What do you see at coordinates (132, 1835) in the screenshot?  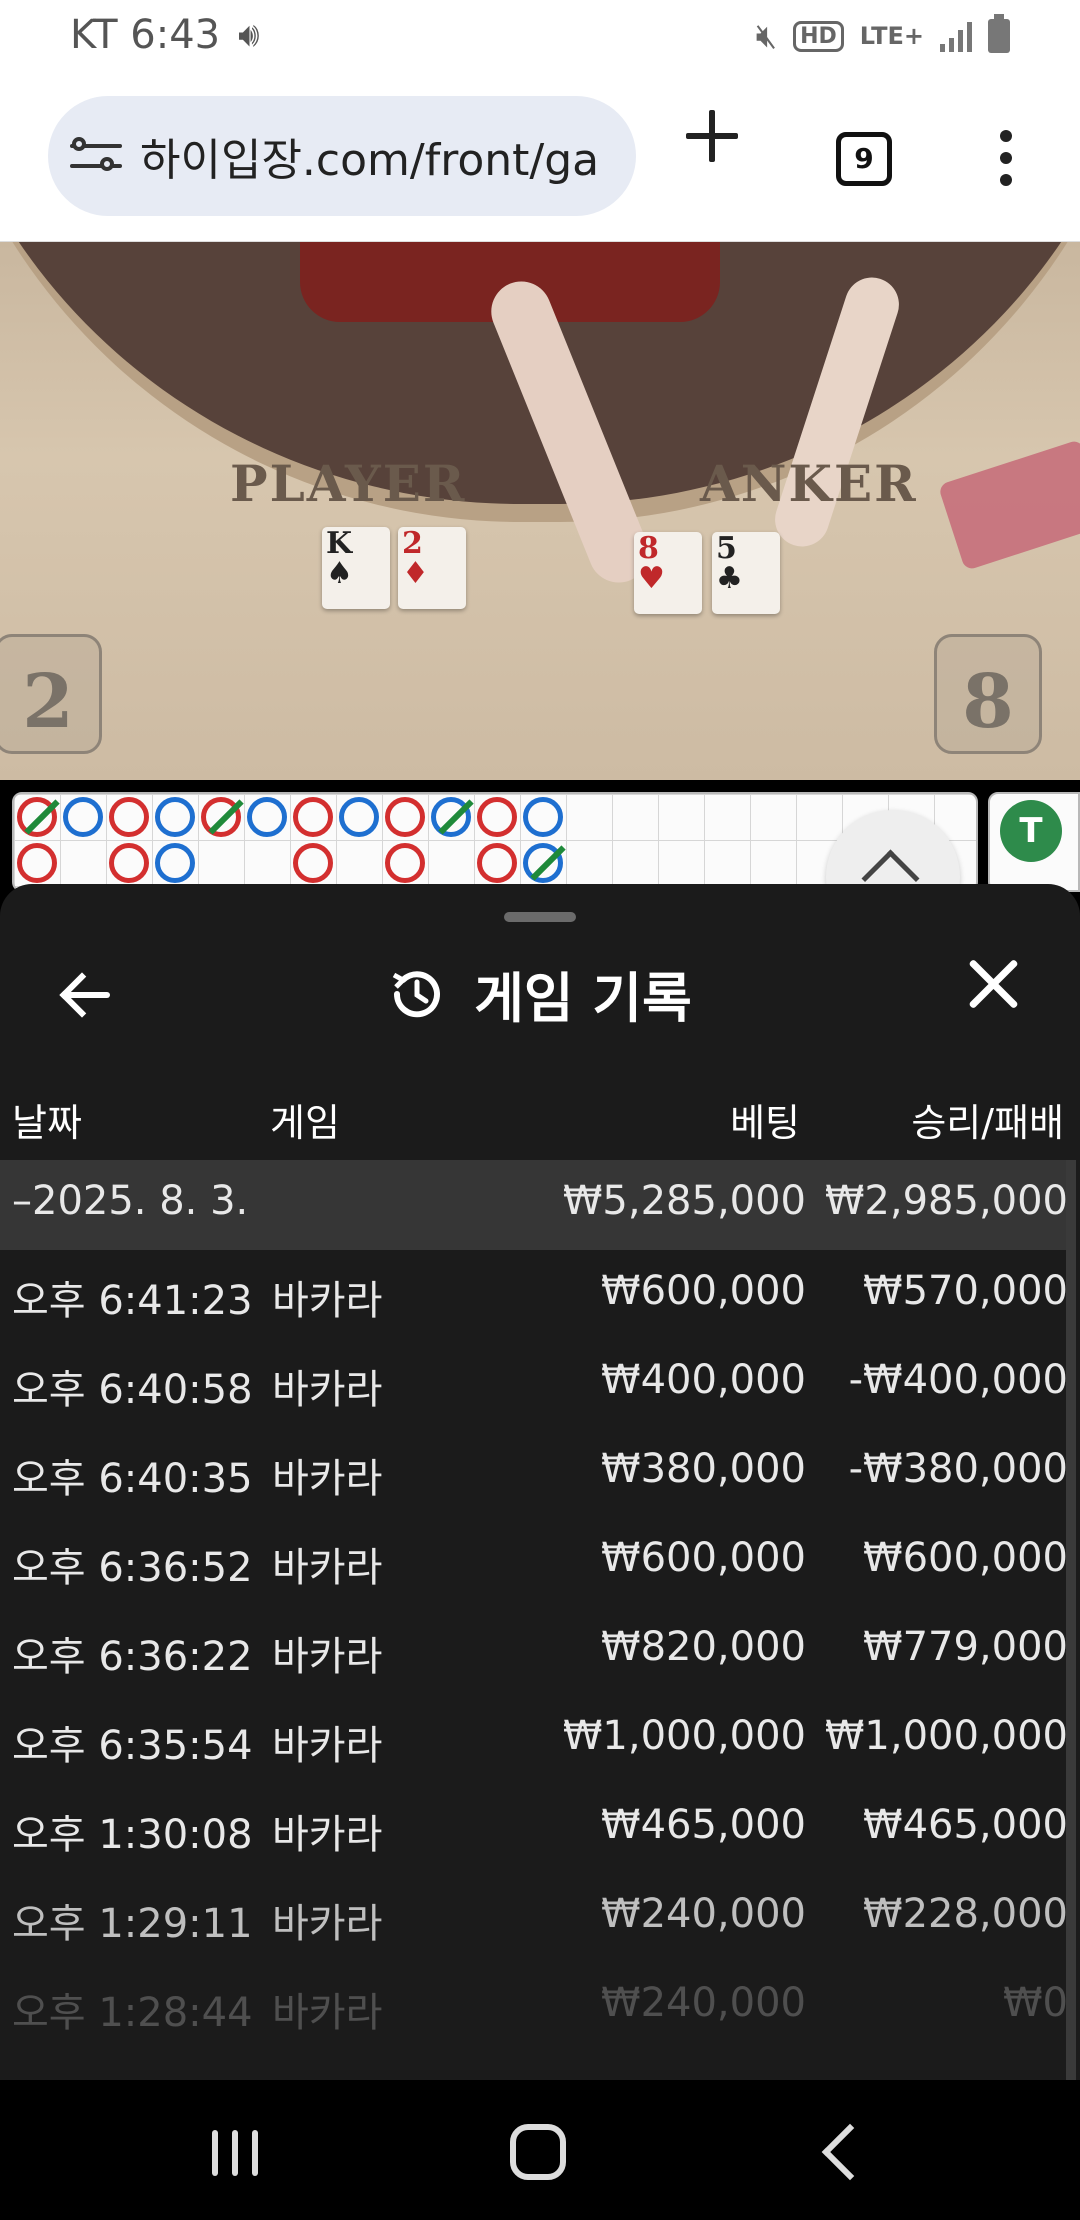 I see `row-time: 오후 1:30:08` at bounding box center [132, 1835].